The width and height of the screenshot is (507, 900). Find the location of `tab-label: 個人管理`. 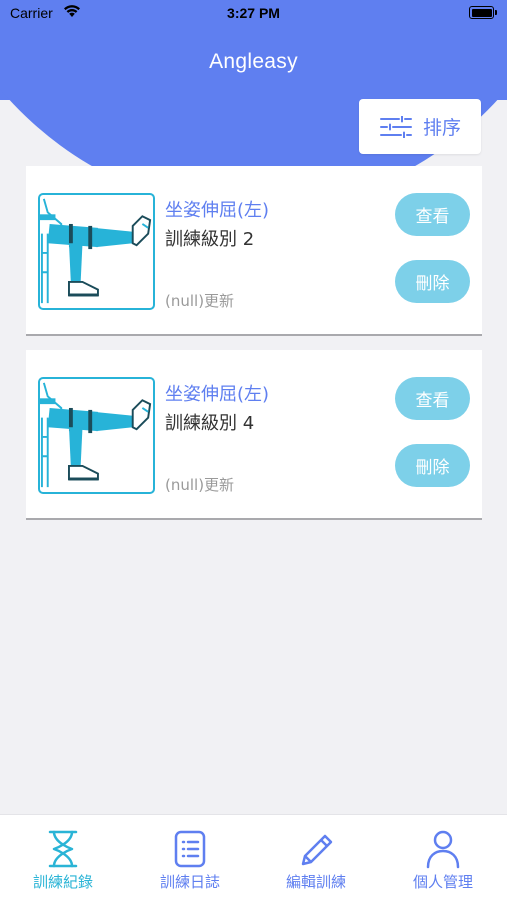

tab-label: 個人管理 is located at coordinates (442, 882).